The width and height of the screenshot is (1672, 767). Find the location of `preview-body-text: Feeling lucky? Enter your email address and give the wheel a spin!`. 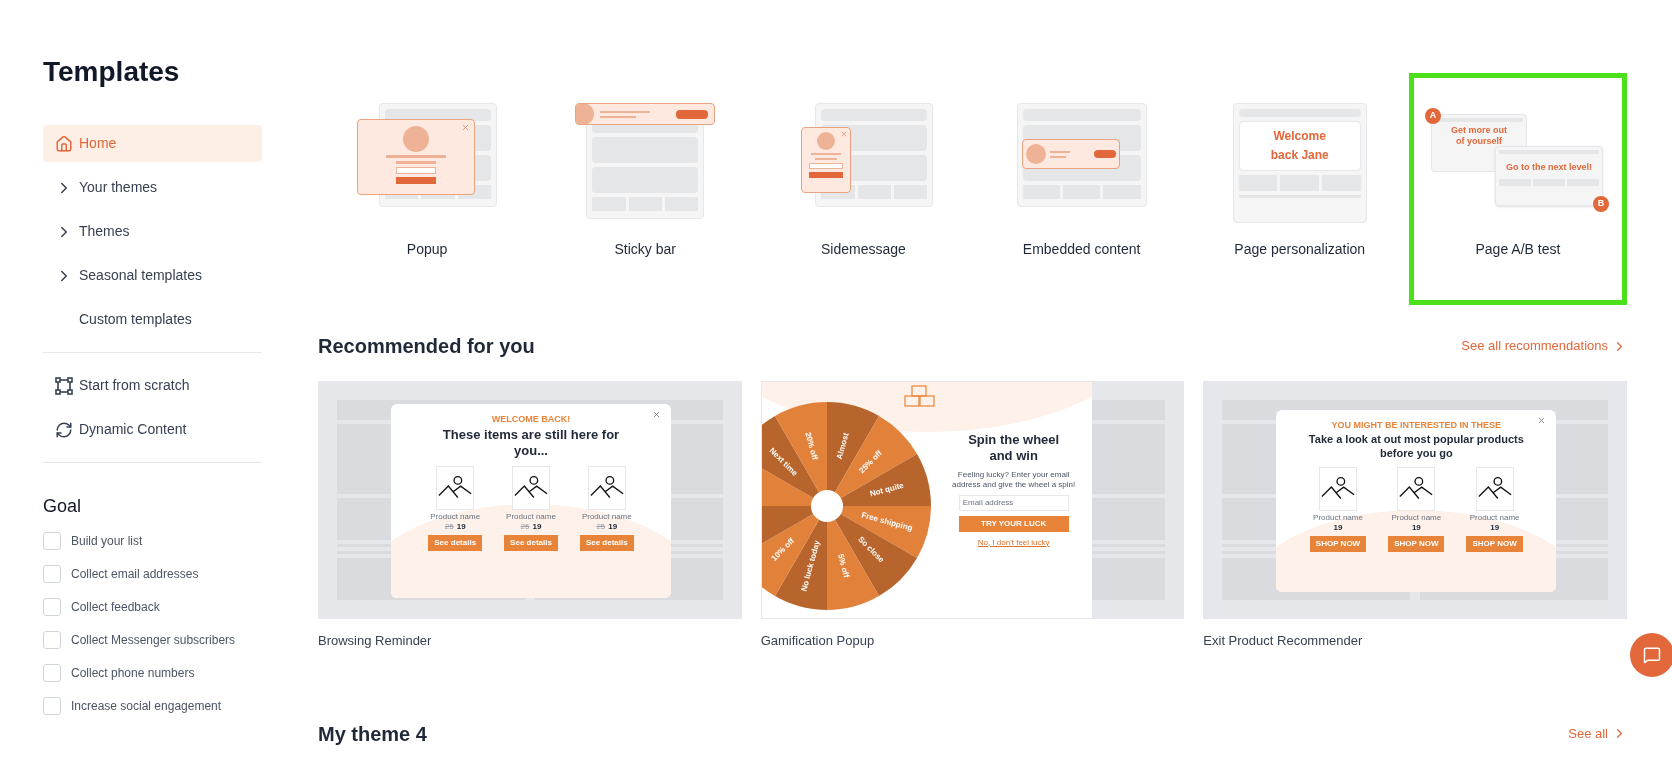

preview-body-text: Feeling lucky? Enter your email address and give the wheel a spin! is located at coordinates (1014, 479).